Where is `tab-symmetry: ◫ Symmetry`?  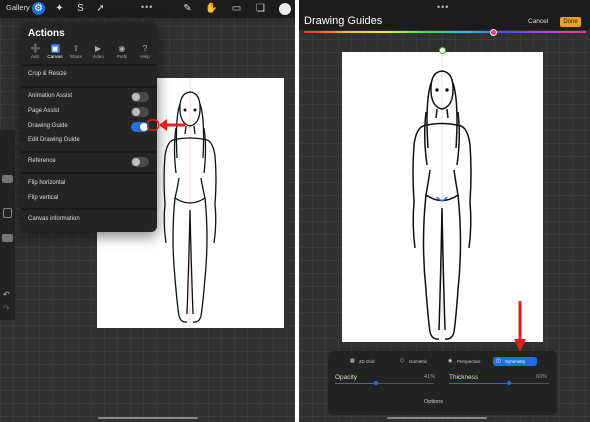 tab-symmetry: ◫ Symmetry is located at coordinates (515, 361).